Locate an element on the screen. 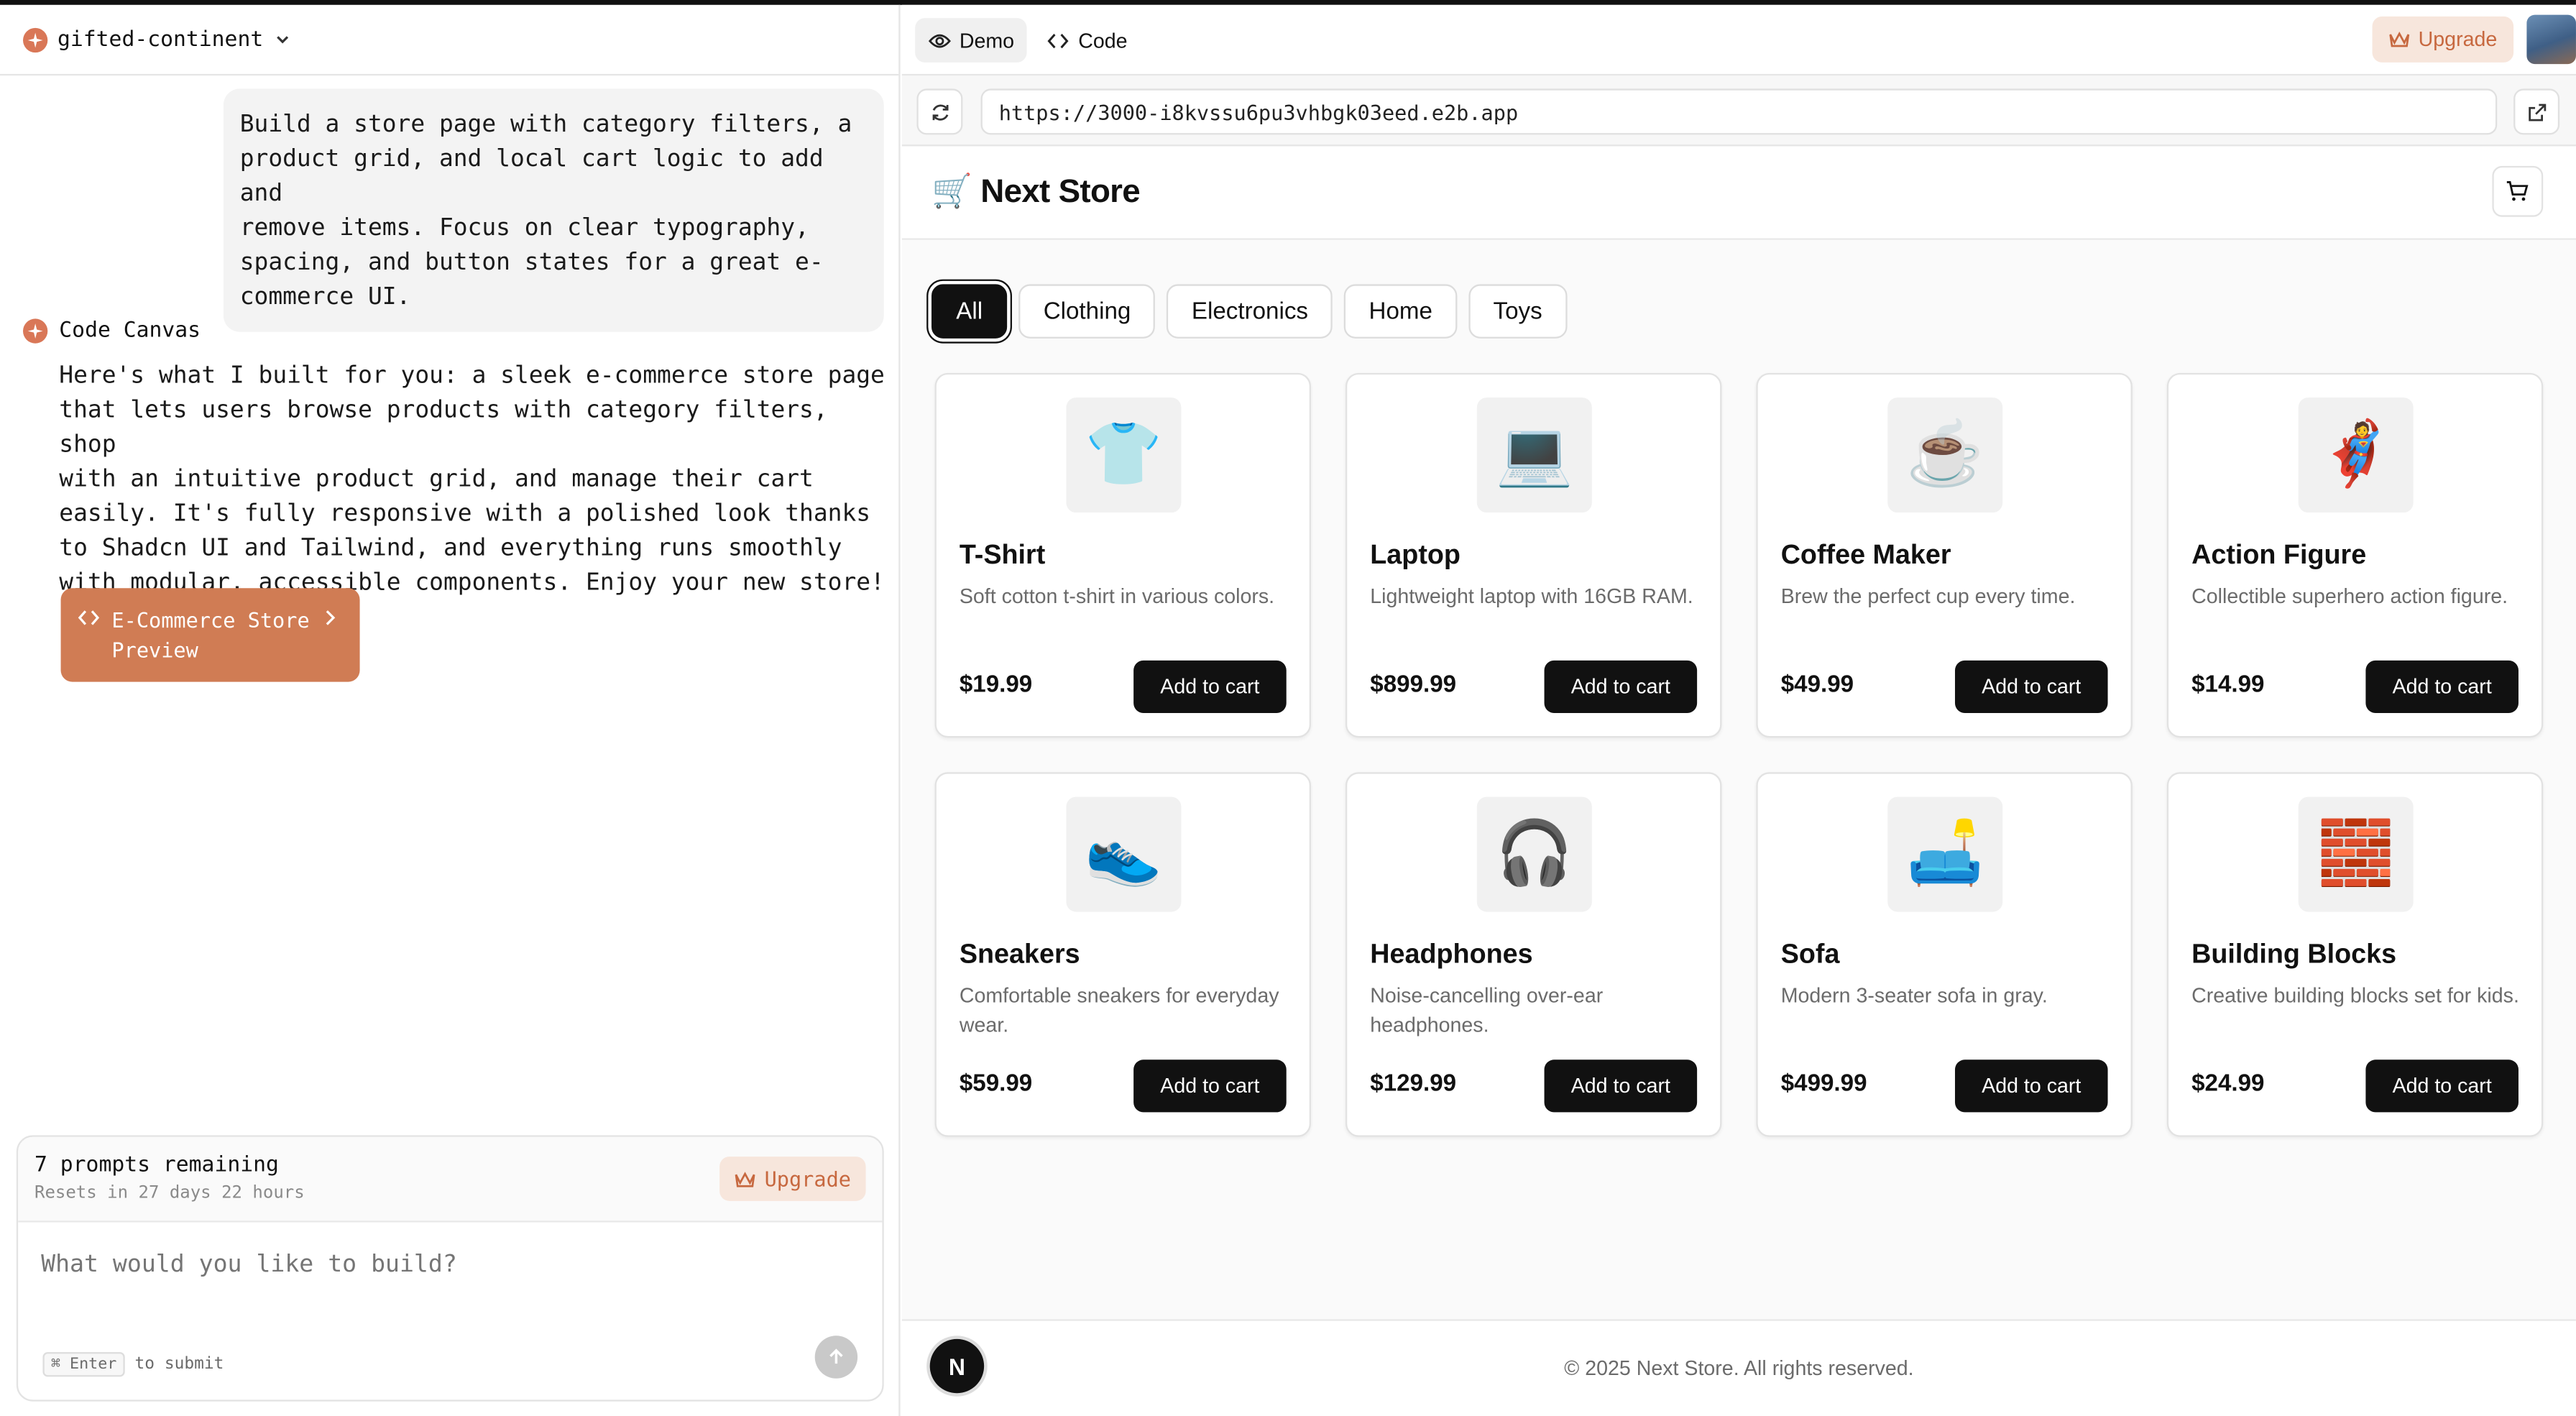 The width and height of the screenshot is (2576, 1416). product-price: $59.99 is located at coordinates (996, 1084).